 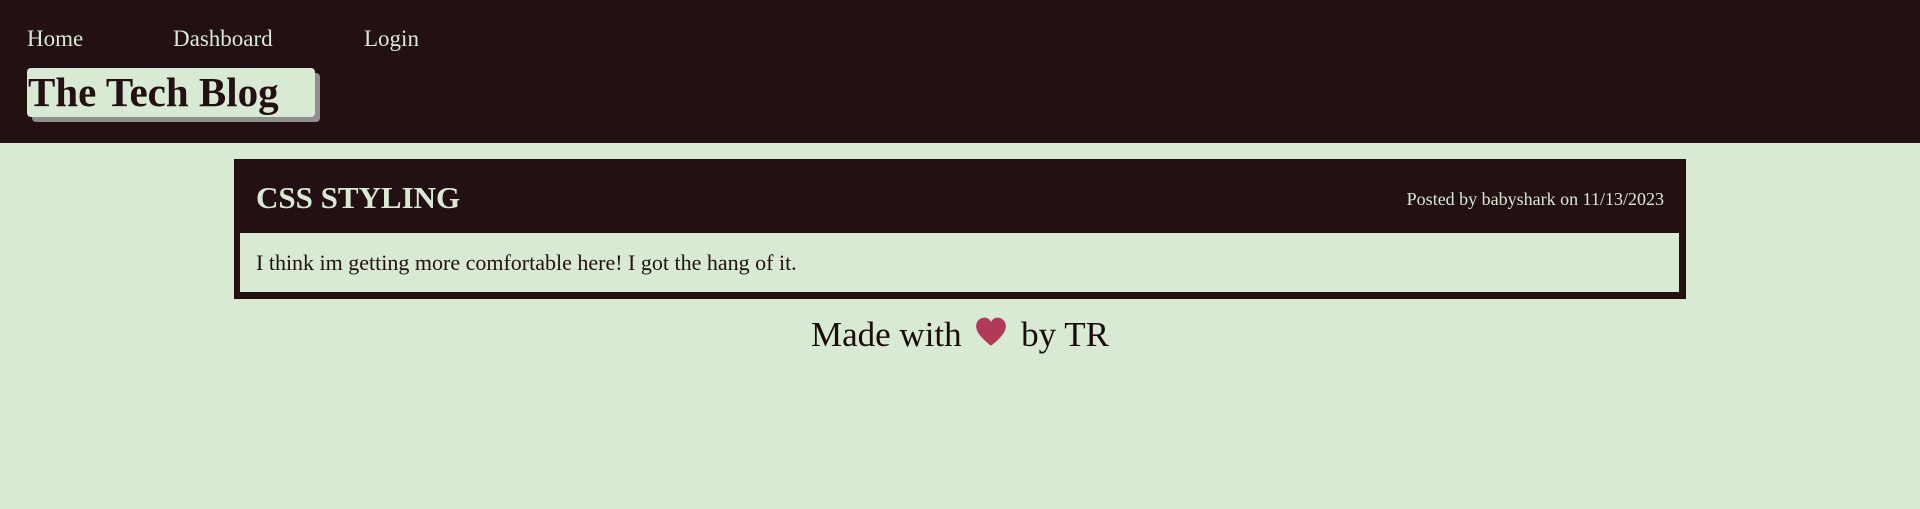 I want to click on post-title: CSS STYLING, so click(x=358, y=198).